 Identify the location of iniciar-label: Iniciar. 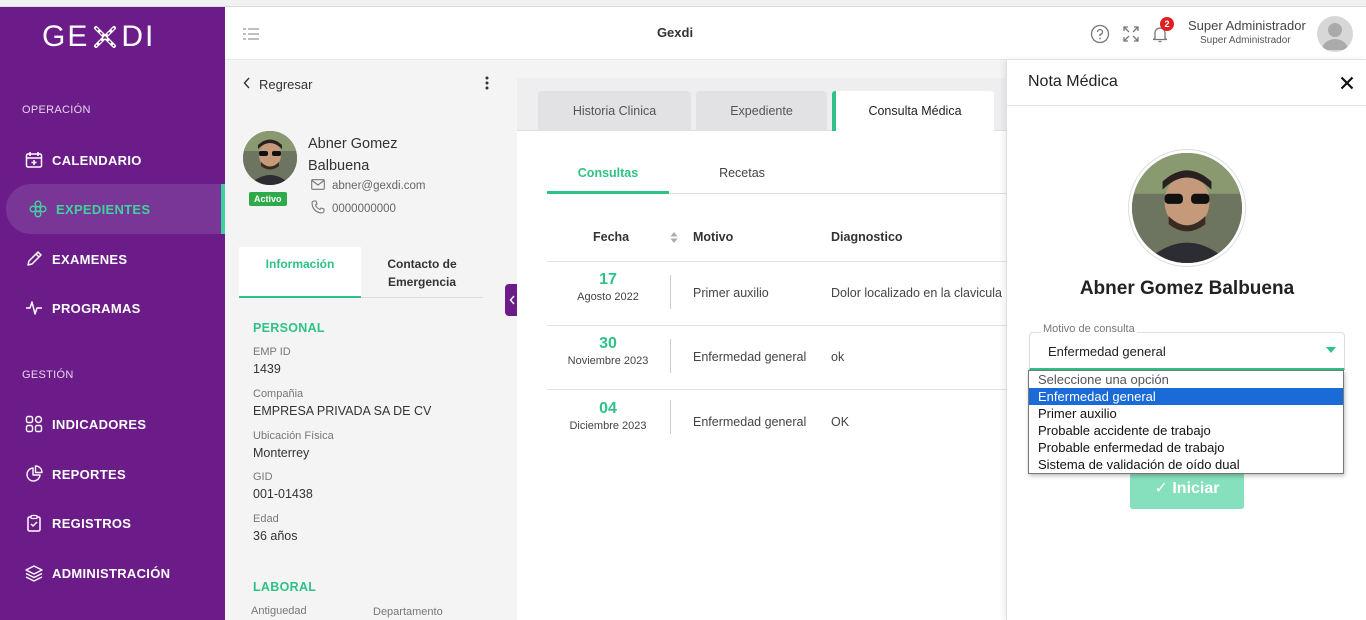
(1196, 488).